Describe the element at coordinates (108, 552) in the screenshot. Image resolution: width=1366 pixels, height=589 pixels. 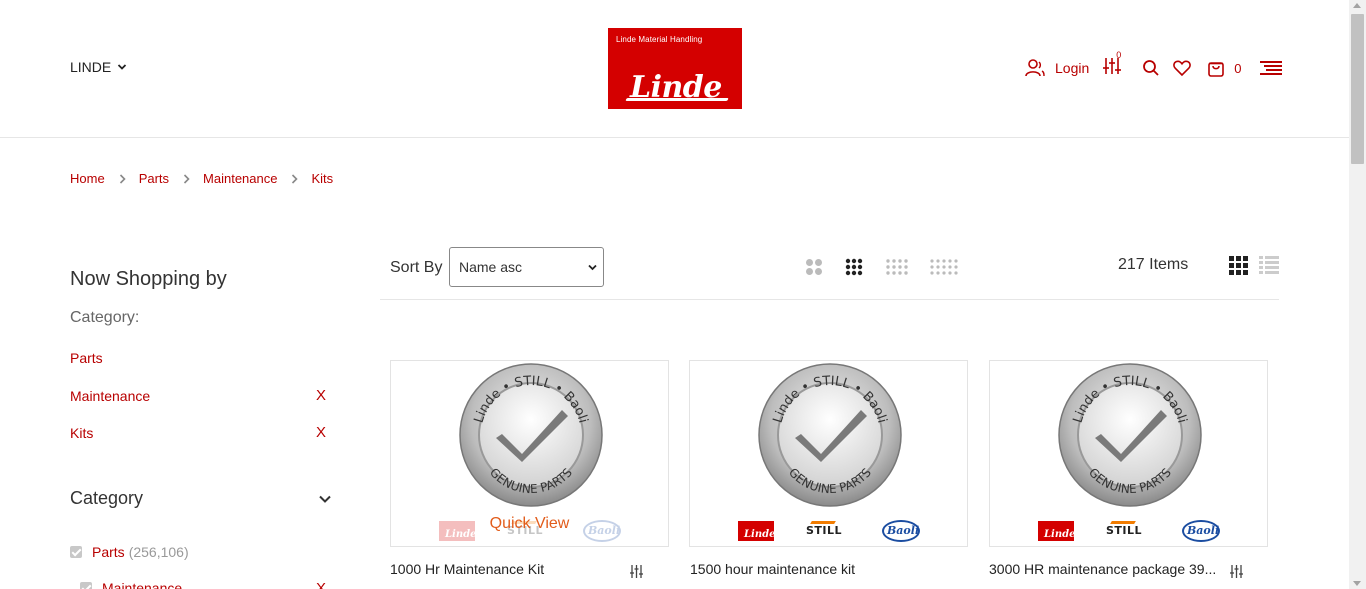
I see `category-item-name: Parts` at that location.